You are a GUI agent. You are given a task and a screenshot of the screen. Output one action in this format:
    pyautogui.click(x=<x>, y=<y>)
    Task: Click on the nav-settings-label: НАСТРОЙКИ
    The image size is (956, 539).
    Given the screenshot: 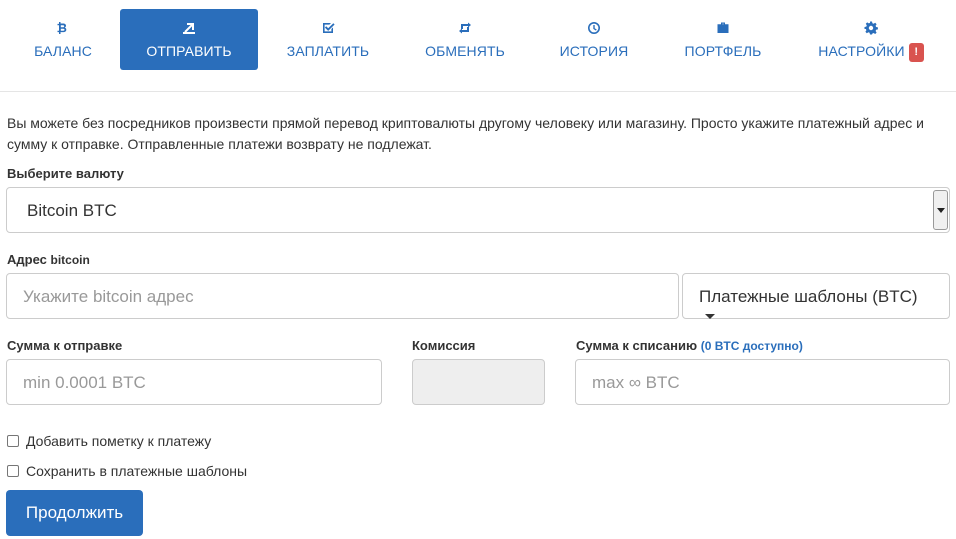 What is the action you would take?
    pyautogui.click(x=861, y=51)
    